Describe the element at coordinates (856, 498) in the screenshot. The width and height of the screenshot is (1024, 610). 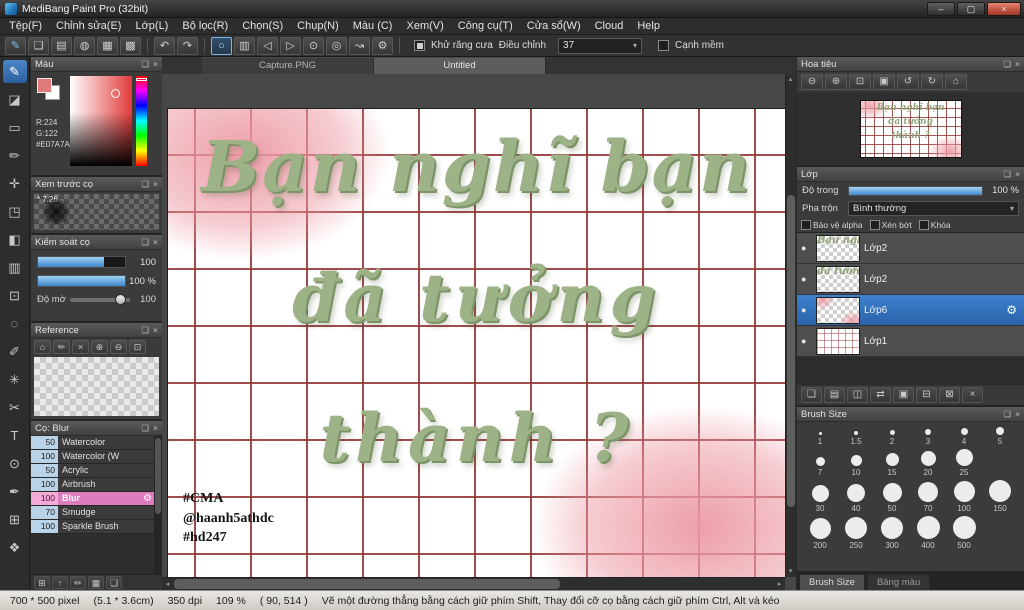
I see `brush-size-preset: 40` at that location.